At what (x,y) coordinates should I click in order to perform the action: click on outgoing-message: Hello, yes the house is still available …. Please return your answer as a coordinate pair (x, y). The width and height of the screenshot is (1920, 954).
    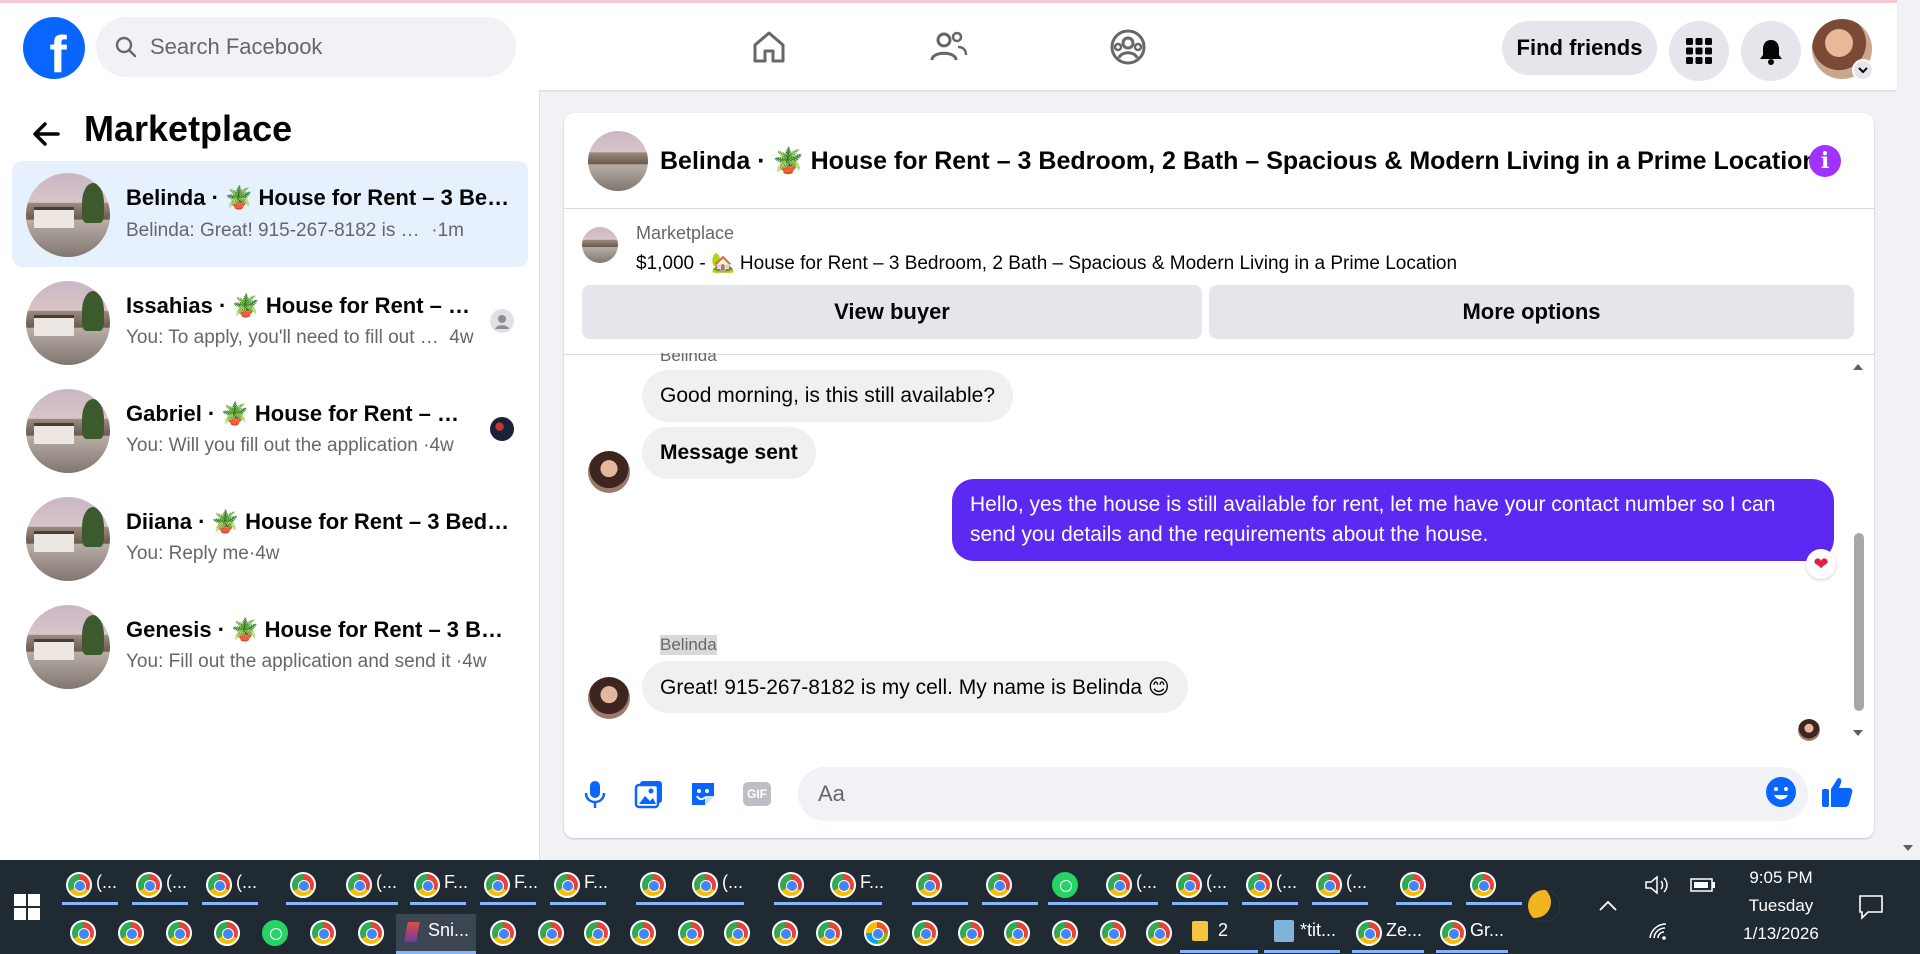
    Looking at the image, I should click on (1393, 520).